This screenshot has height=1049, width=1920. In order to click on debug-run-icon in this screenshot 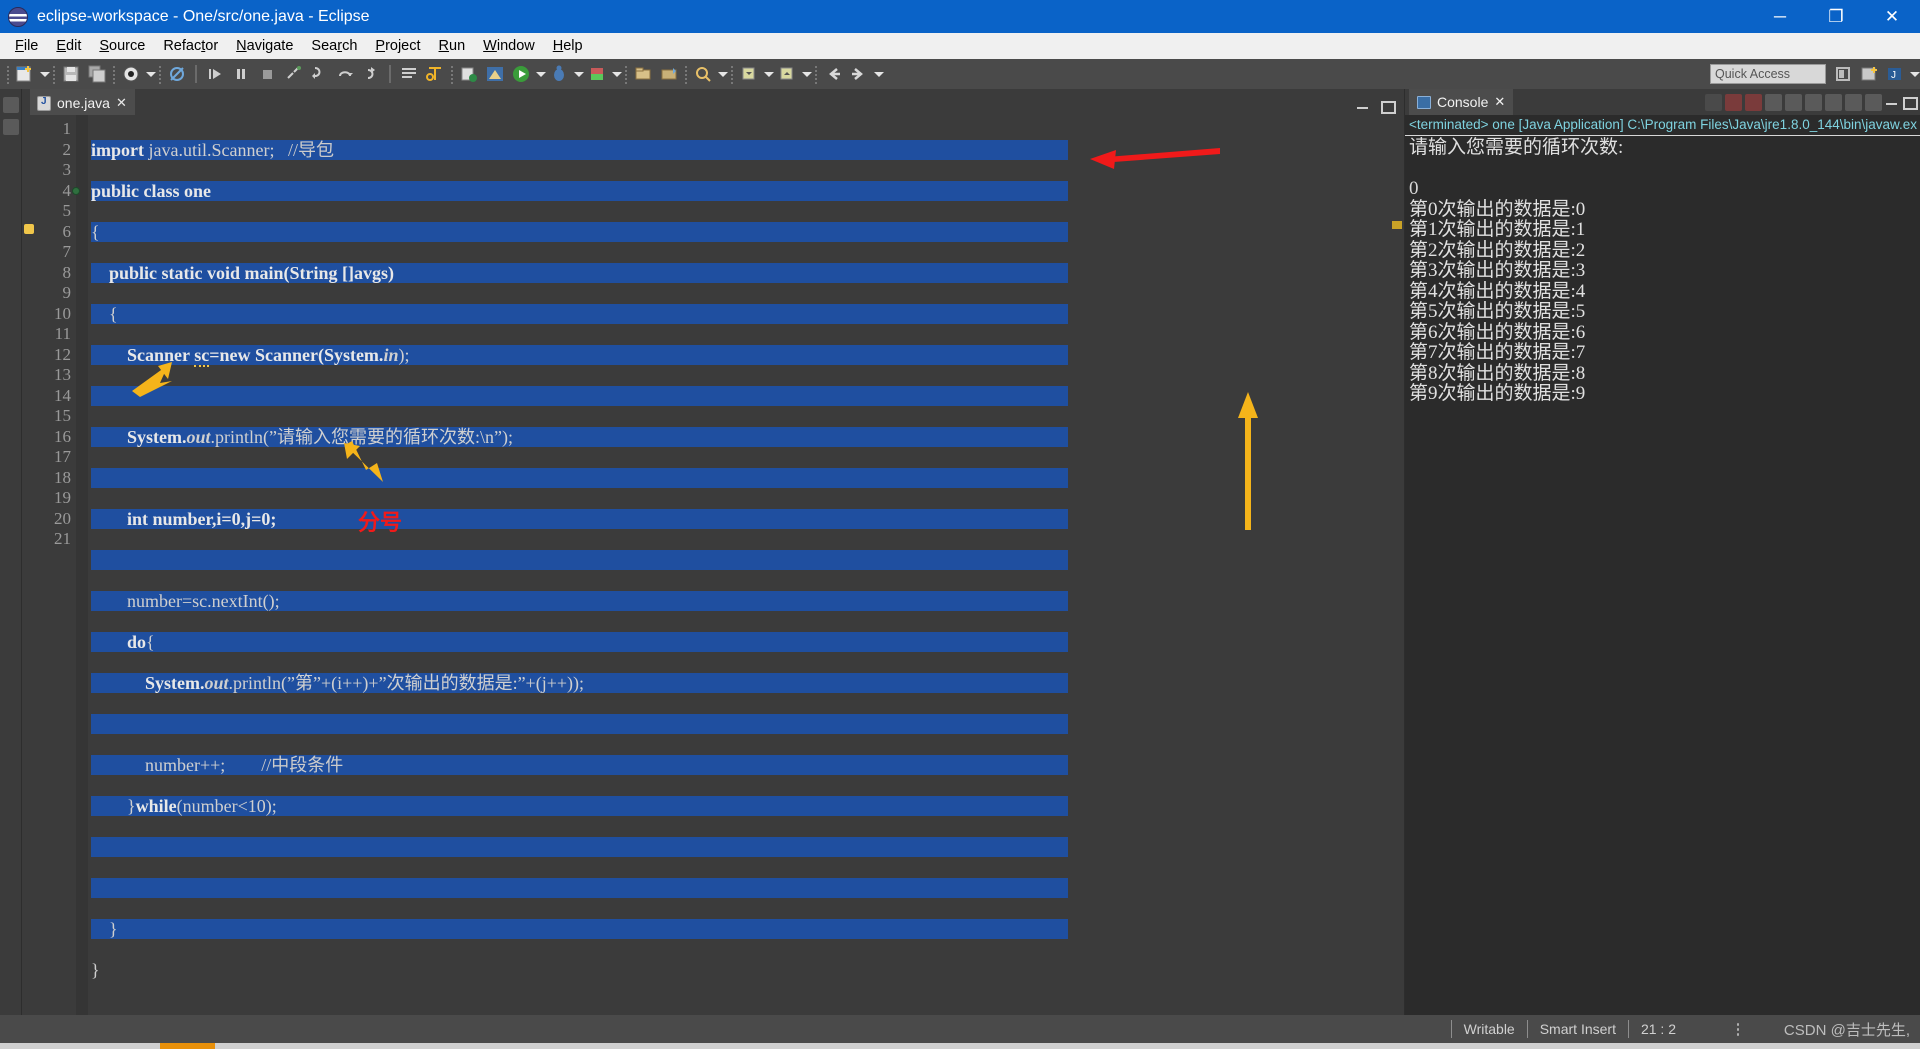, I will do `click(559, 74)`.